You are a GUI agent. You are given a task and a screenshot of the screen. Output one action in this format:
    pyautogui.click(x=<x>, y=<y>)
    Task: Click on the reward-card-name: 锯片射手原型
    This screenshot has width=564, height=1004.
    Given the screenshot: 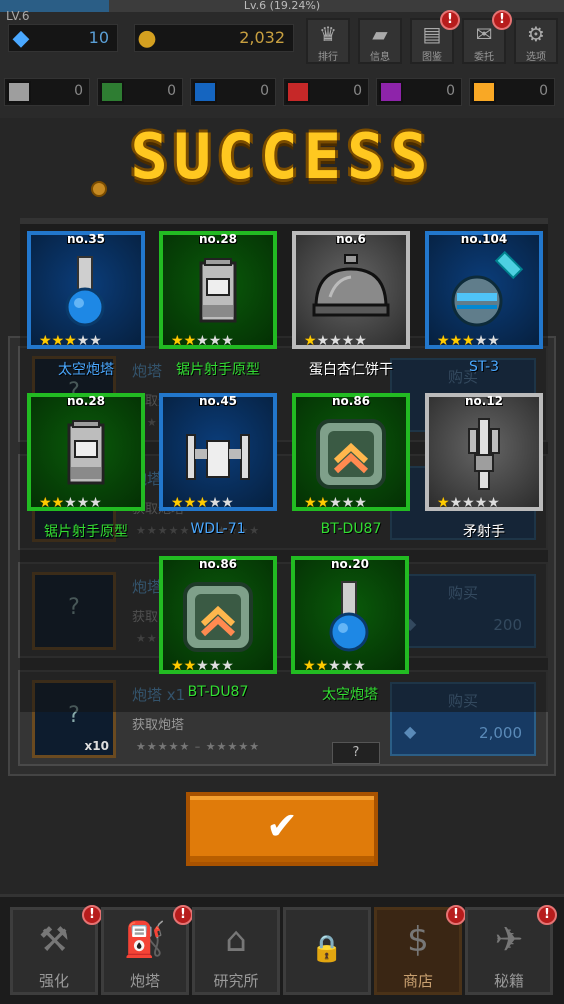 What is the action you would take?
    pyautogui.click(x=86, y=532)
    